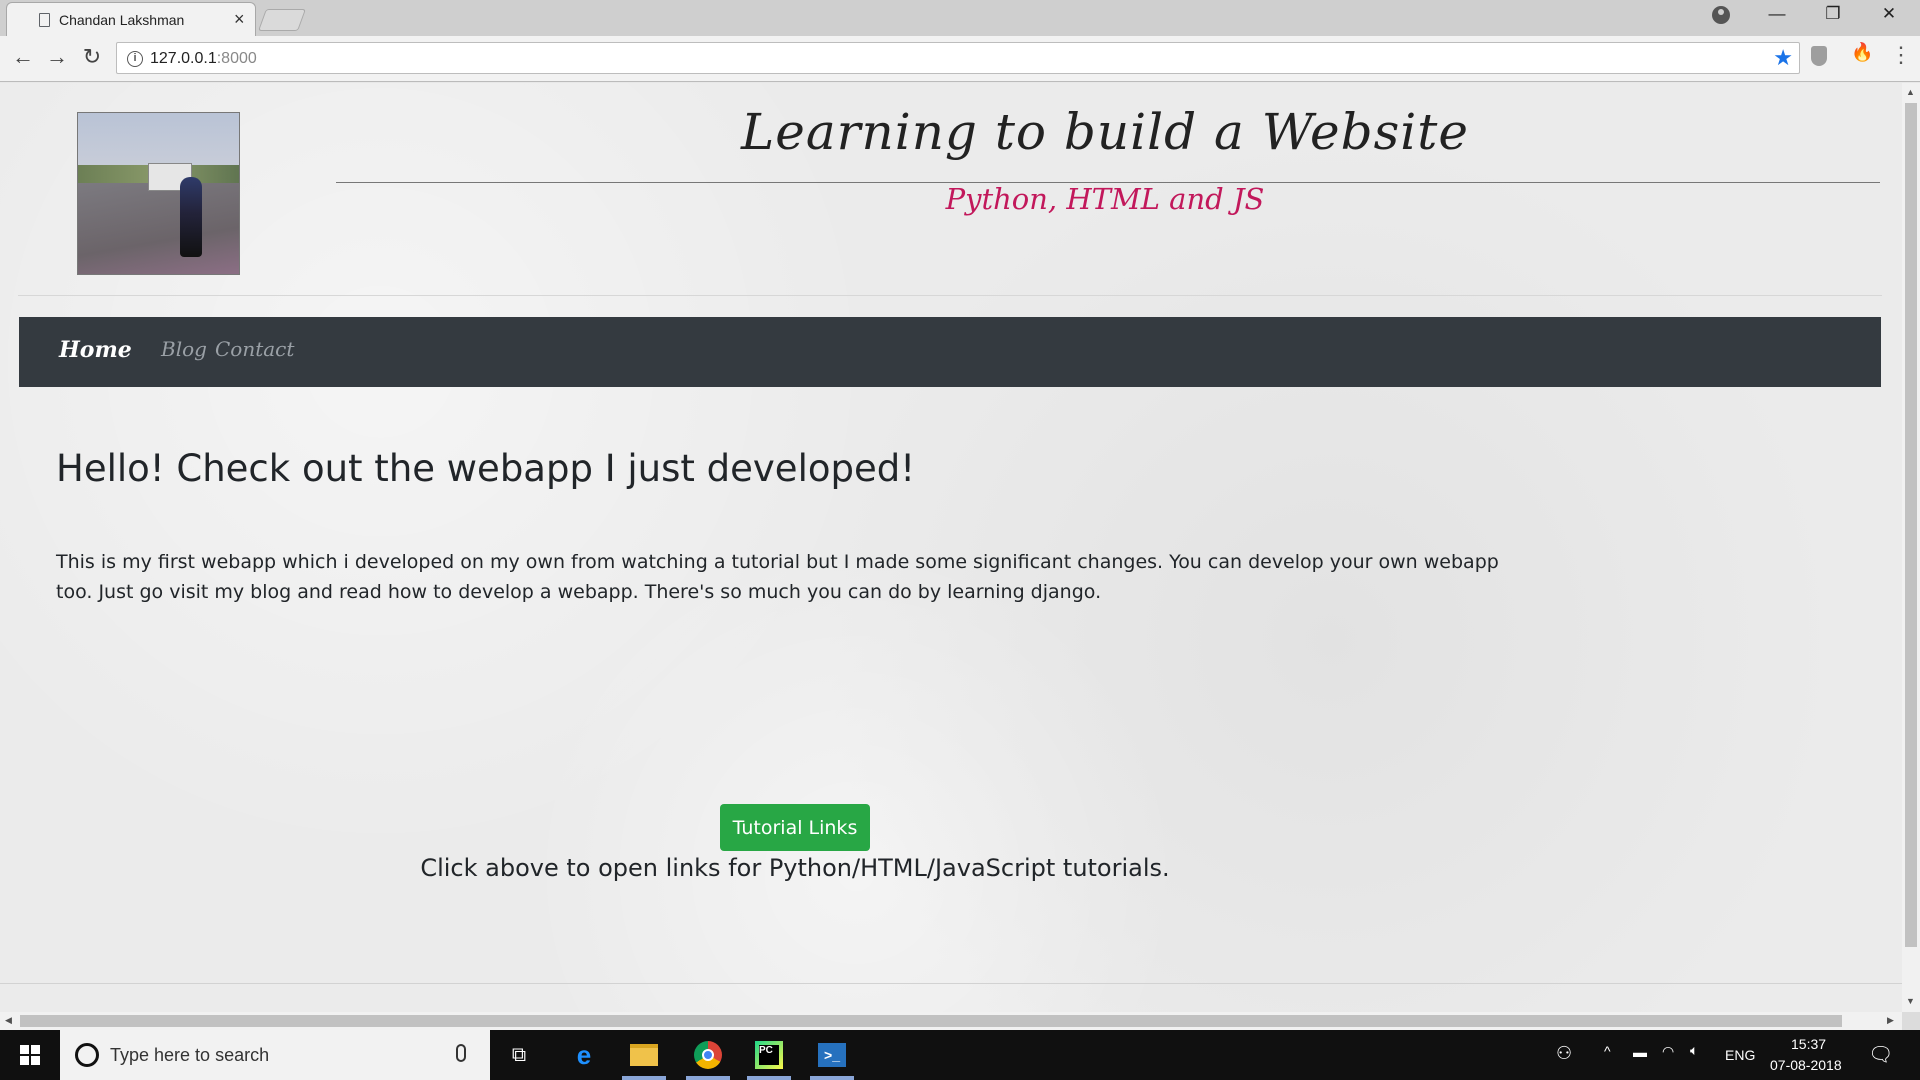  I want to click on bookmark-star-icon: ★, so click(1783, 58).